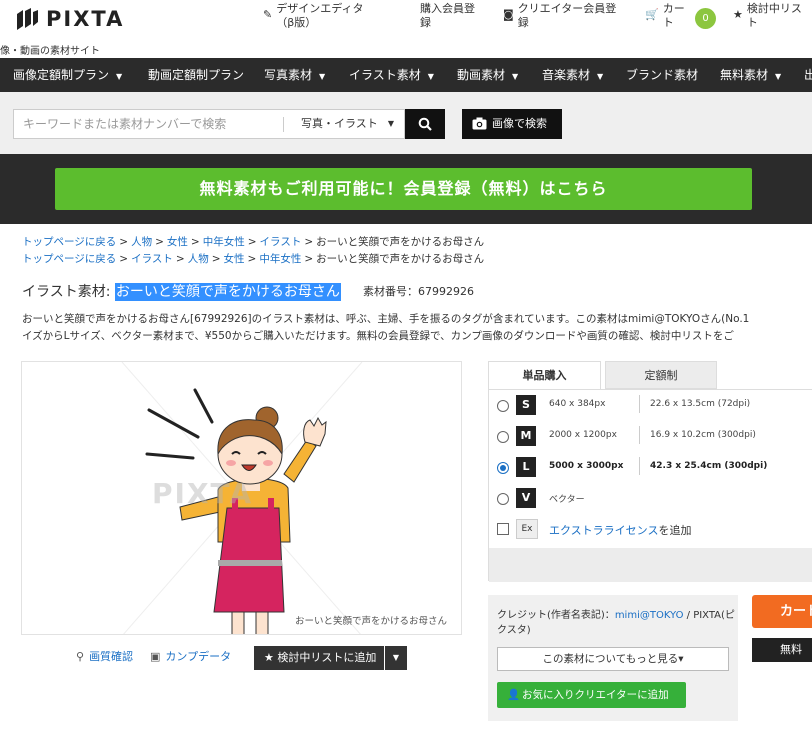  I want to click on free-download-button: 無料, so click(782, 650).